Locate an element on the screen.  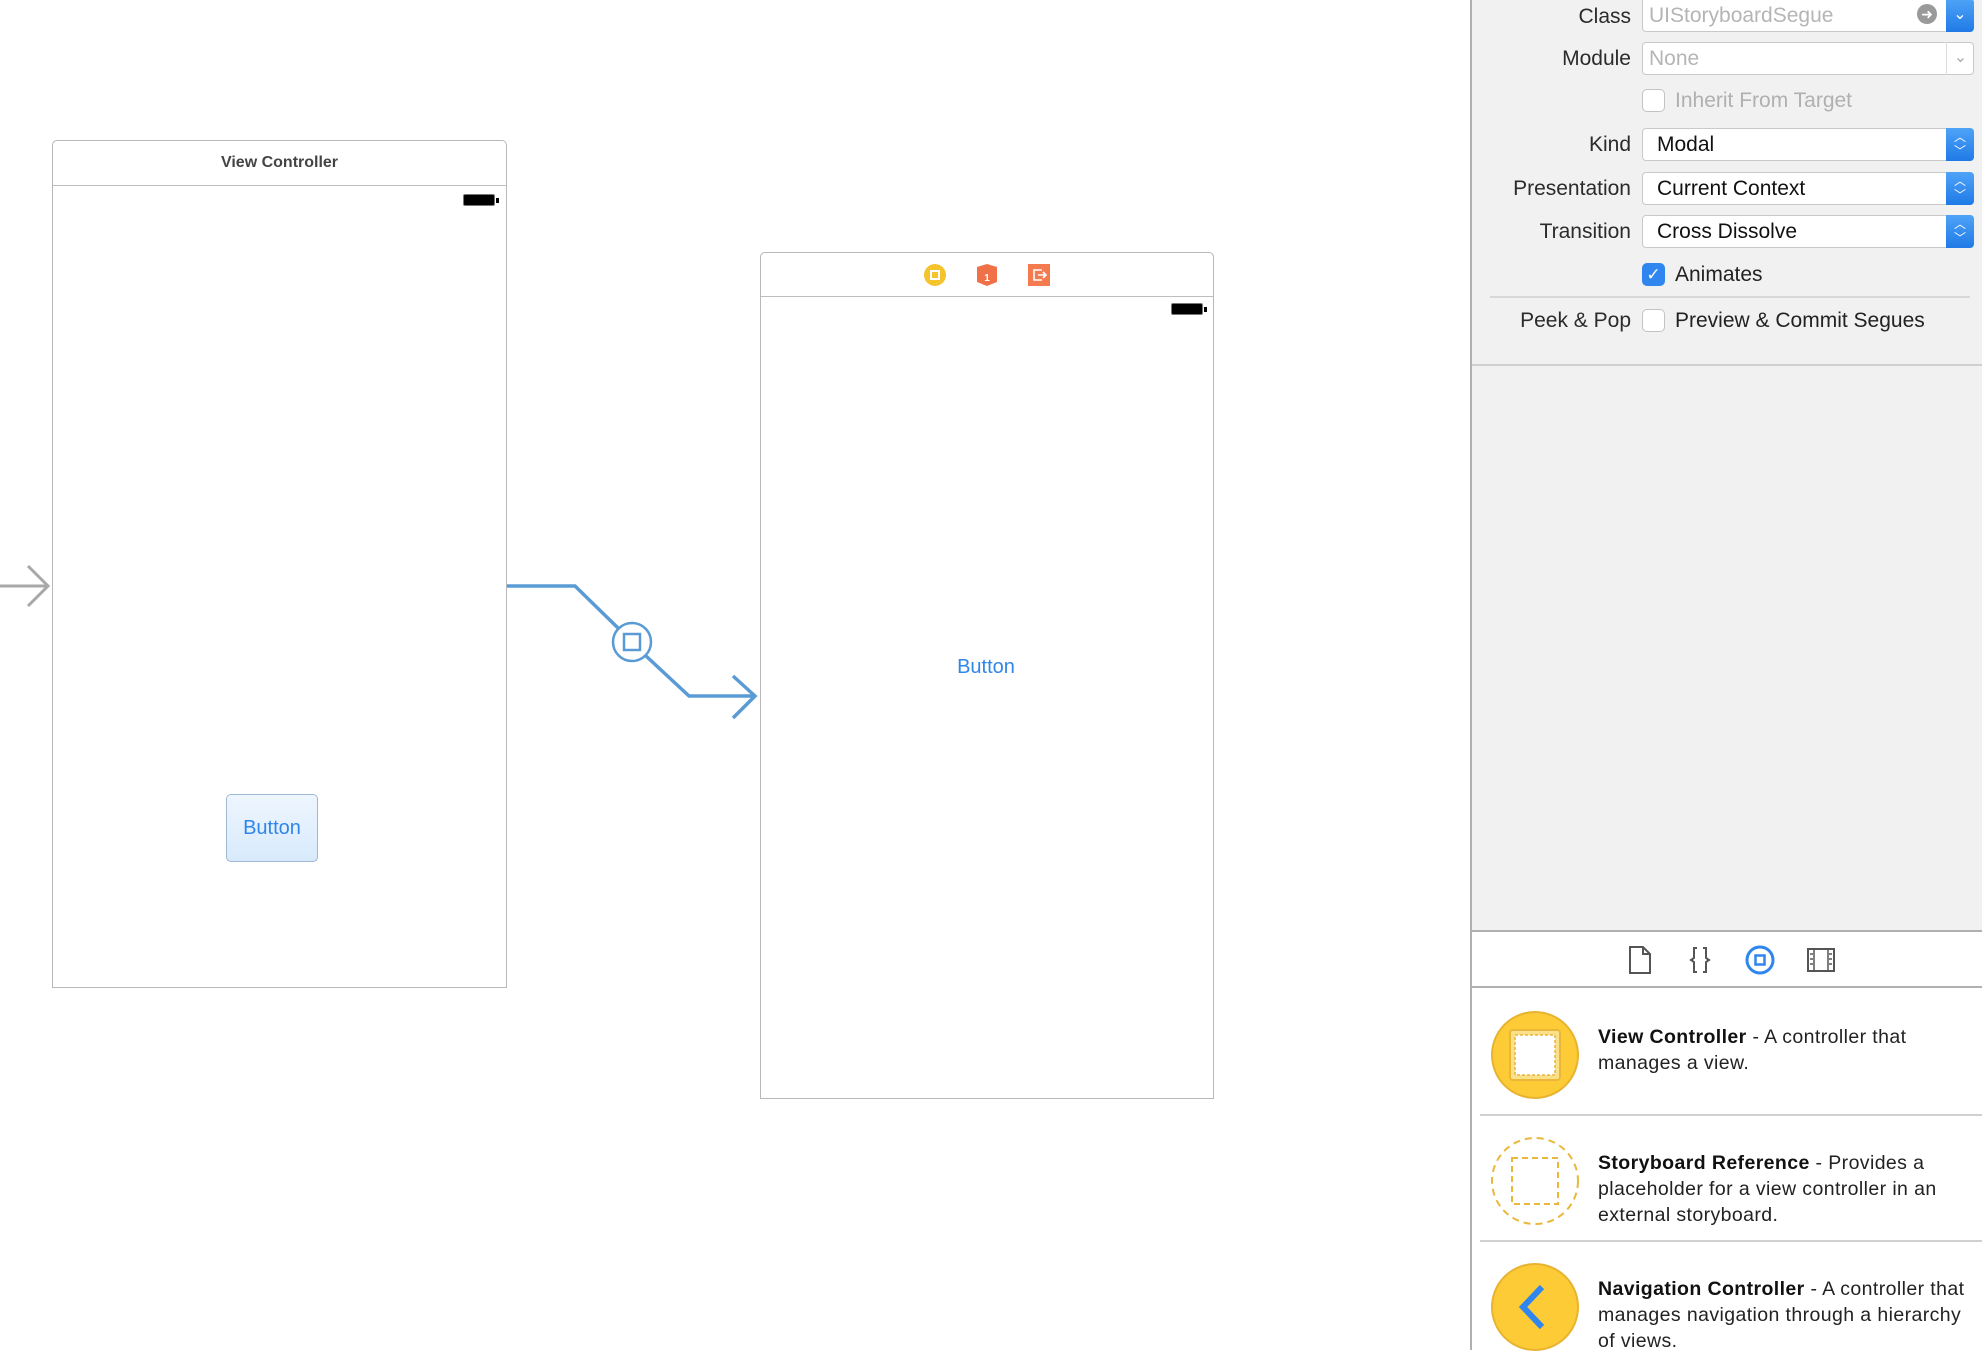
object-library-icon is located at coordinates (1760, 960).